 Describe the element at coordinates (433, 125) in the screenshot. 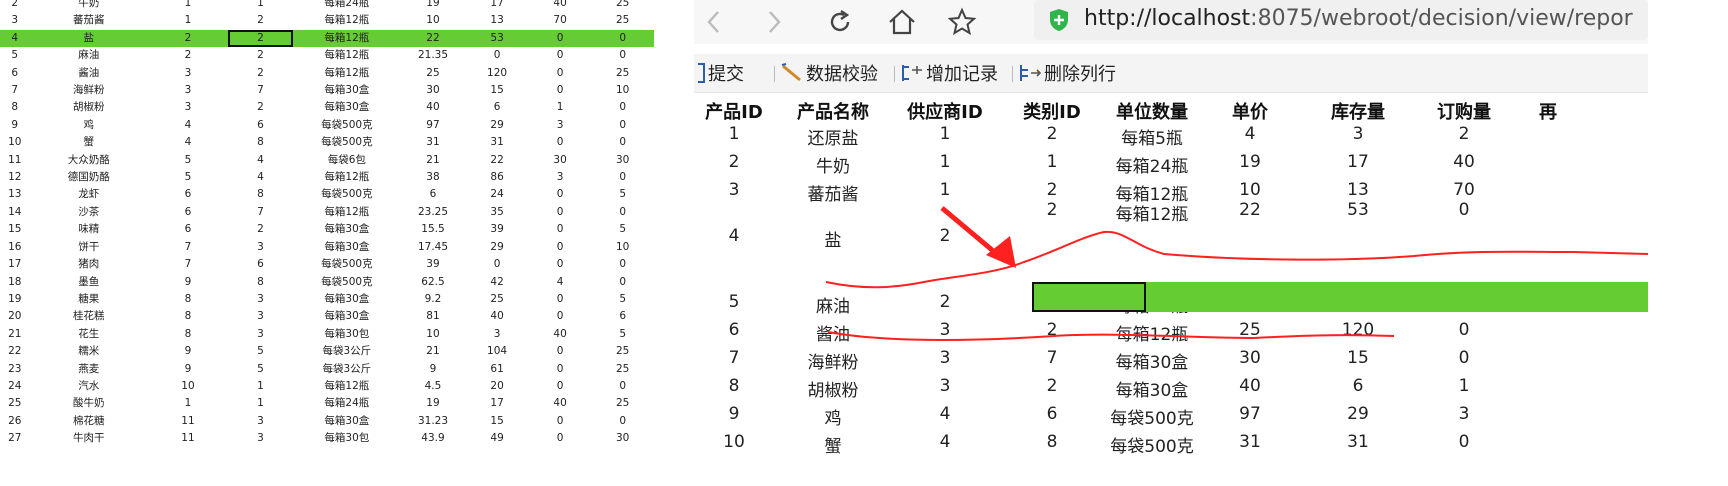

I see `grid-cell: 97` at that location.